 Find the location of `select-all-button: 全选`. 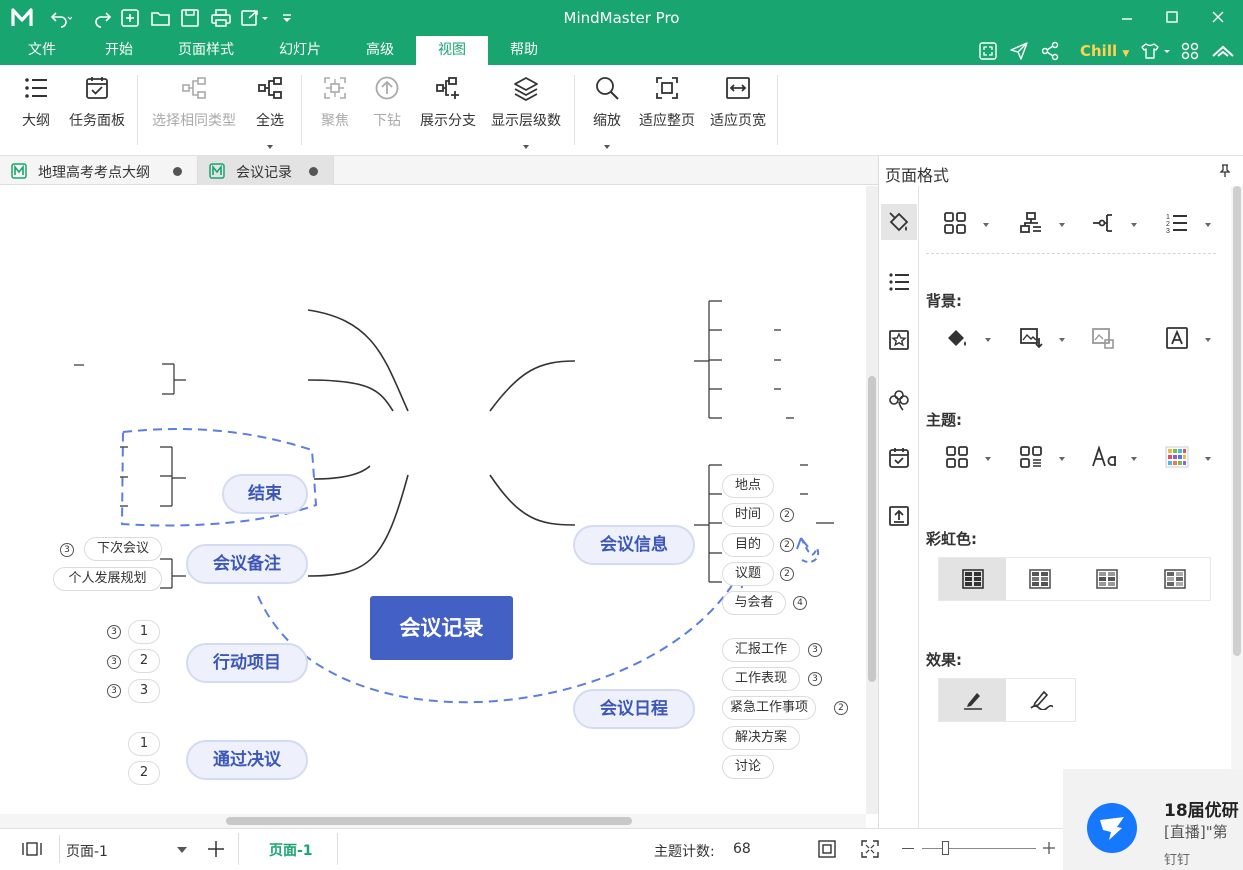

select-all-button: 全选 is located at coordinates (270, 112).